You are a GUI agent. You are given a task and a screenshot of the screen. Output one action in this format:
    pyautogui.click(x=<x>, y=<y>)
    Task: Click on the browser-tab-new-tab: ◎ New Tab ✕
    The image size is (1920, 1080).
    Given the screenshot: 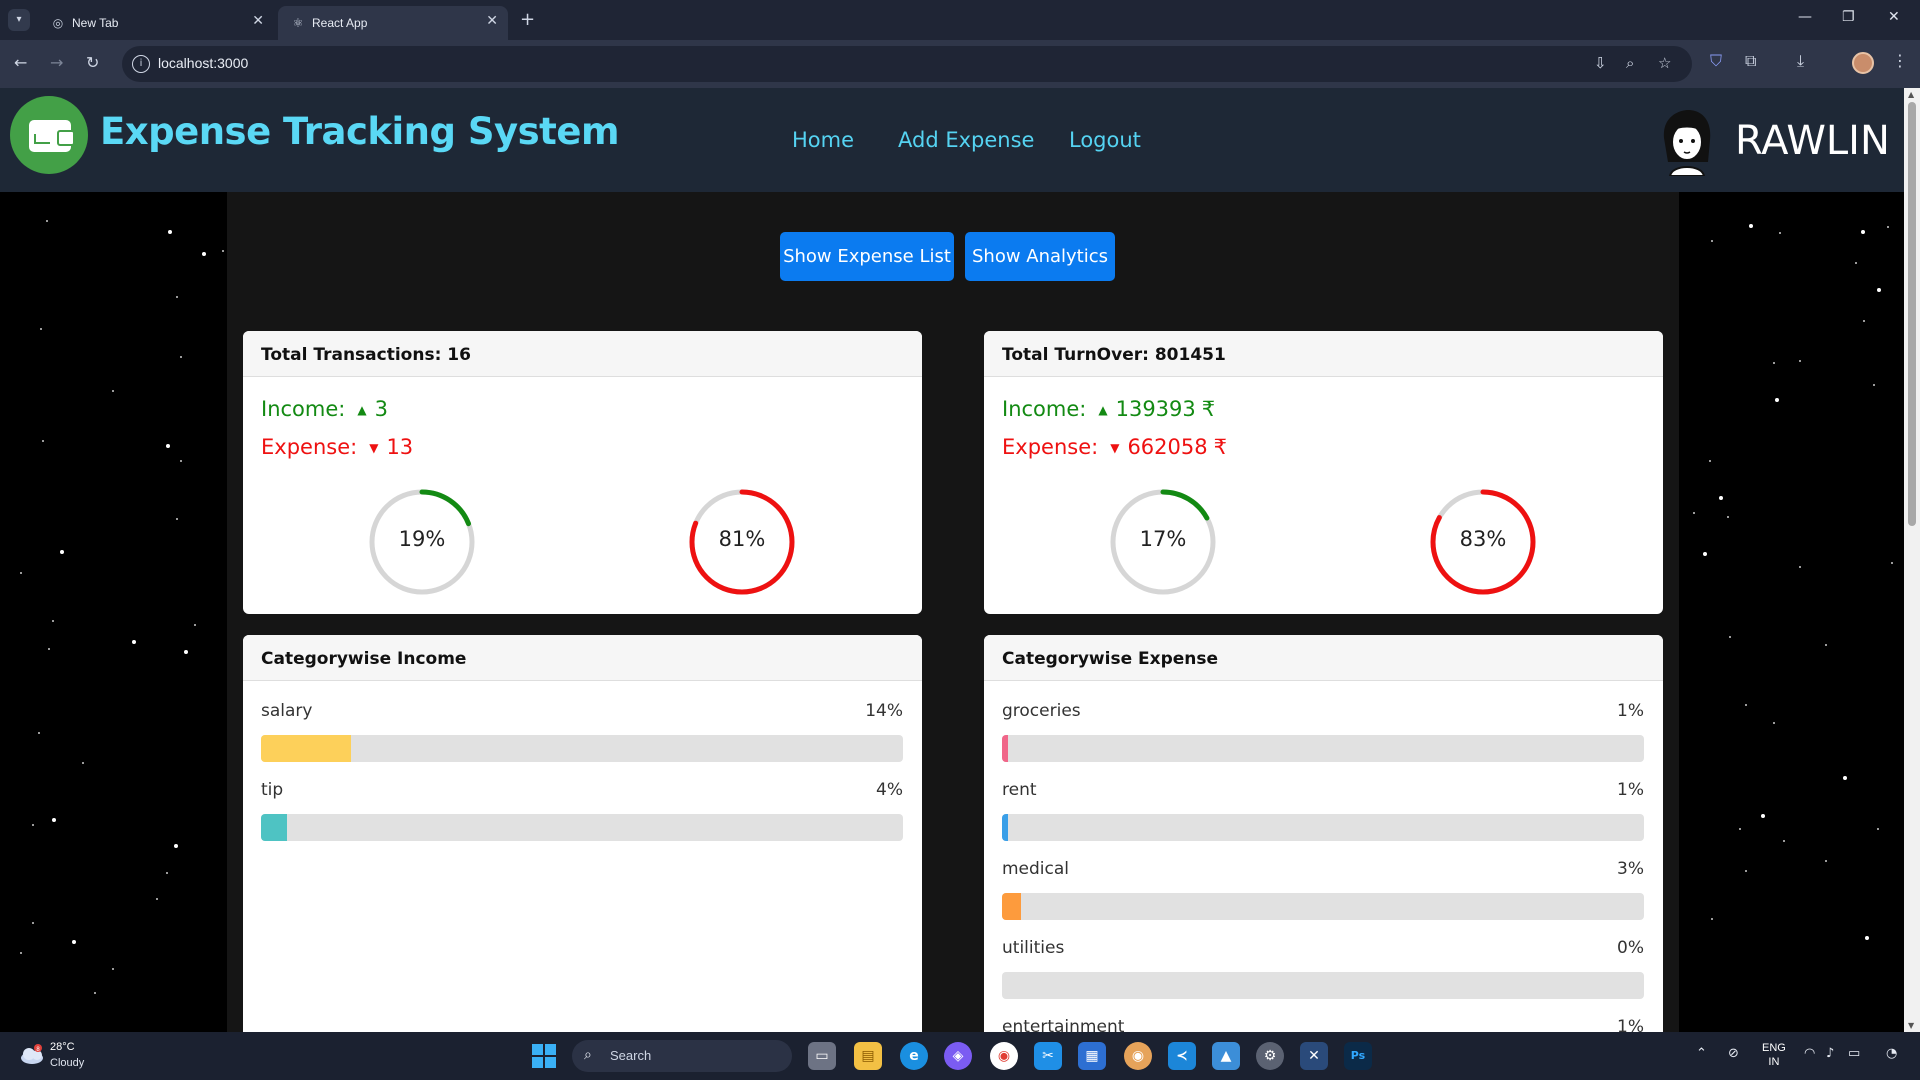 What is the action you would take?
    pyautogui.click(x=156, y=23)
    